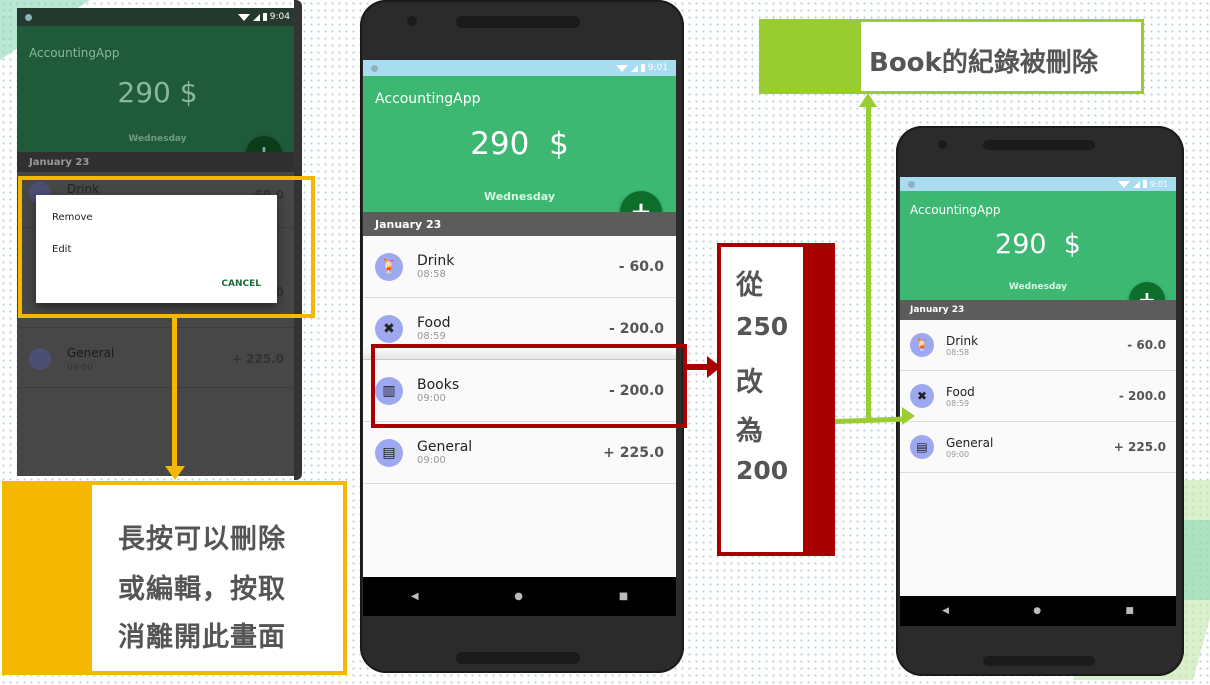 The height and width of the screenshot is (685, 1210). What do you see at coordinates (157, 17) in the screenshot?
I see `status-bar: 9:04` at bounding box center [157, 17].